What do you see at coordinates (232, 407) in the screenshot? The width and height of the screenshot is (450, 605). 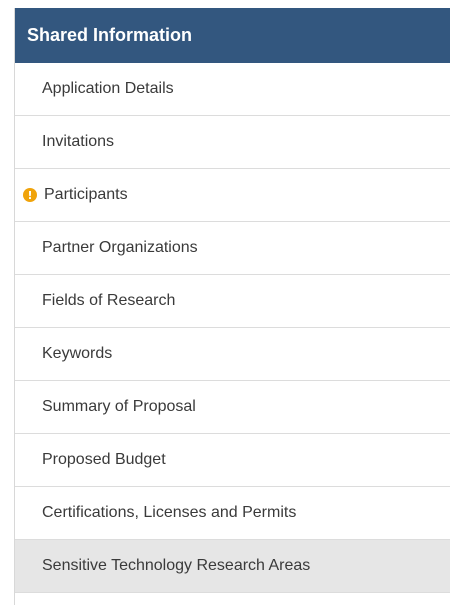 I see `nav-item-summary-of-proposal: Summary of Proposal` at bounding box center [232, 407].